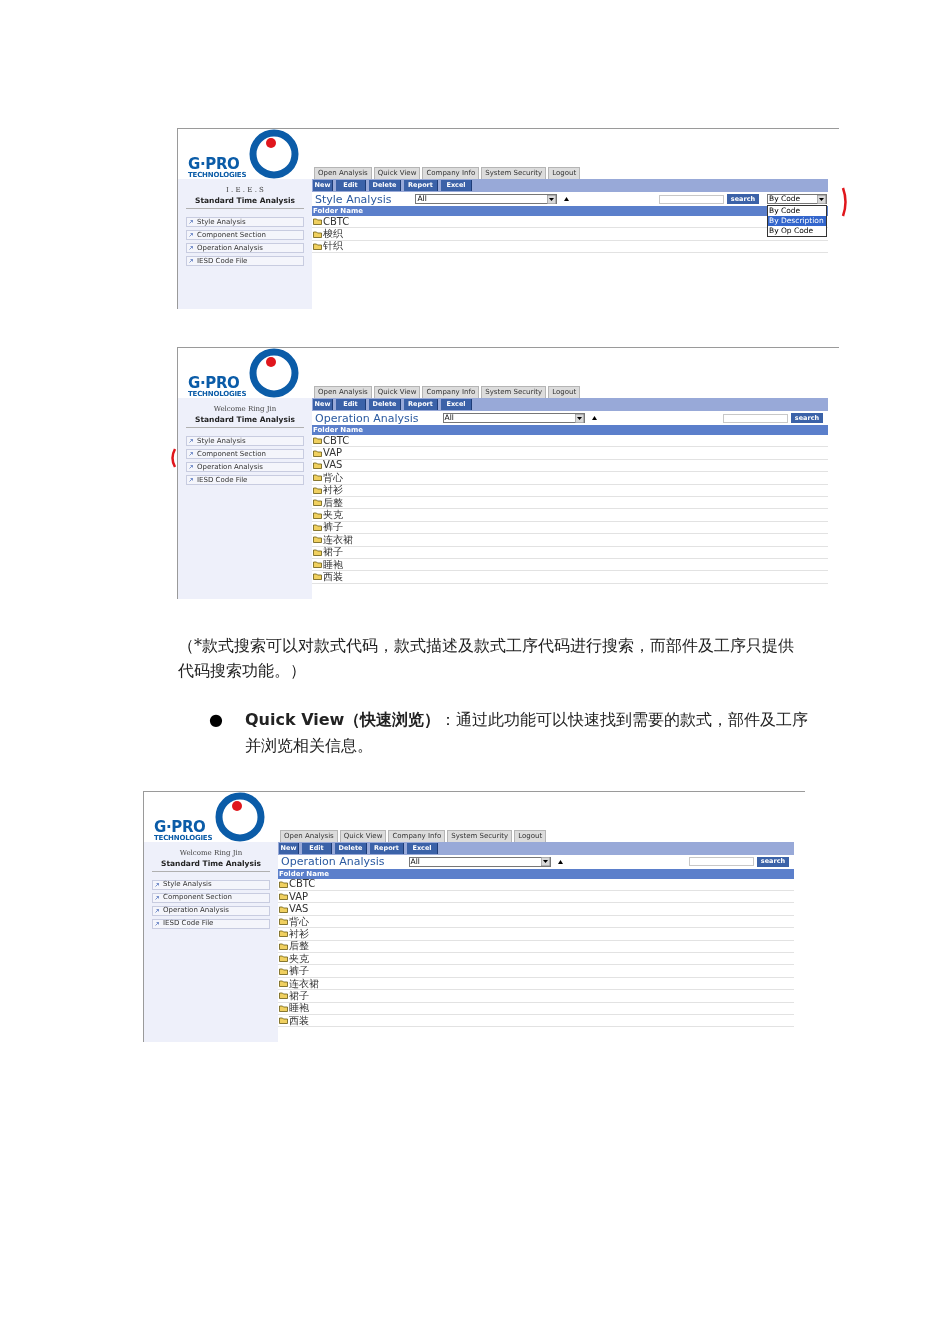 The width and height of the screenshot is (950, 1344). What do you see at coordinates (527, 732) in the screenshot?
I see `bullet-paragraph: Quick View（快速浏览）：通过此功能可以快速找到需要的款式，部件及工序并浏览相关信息。` at bounding box center [527, 732].